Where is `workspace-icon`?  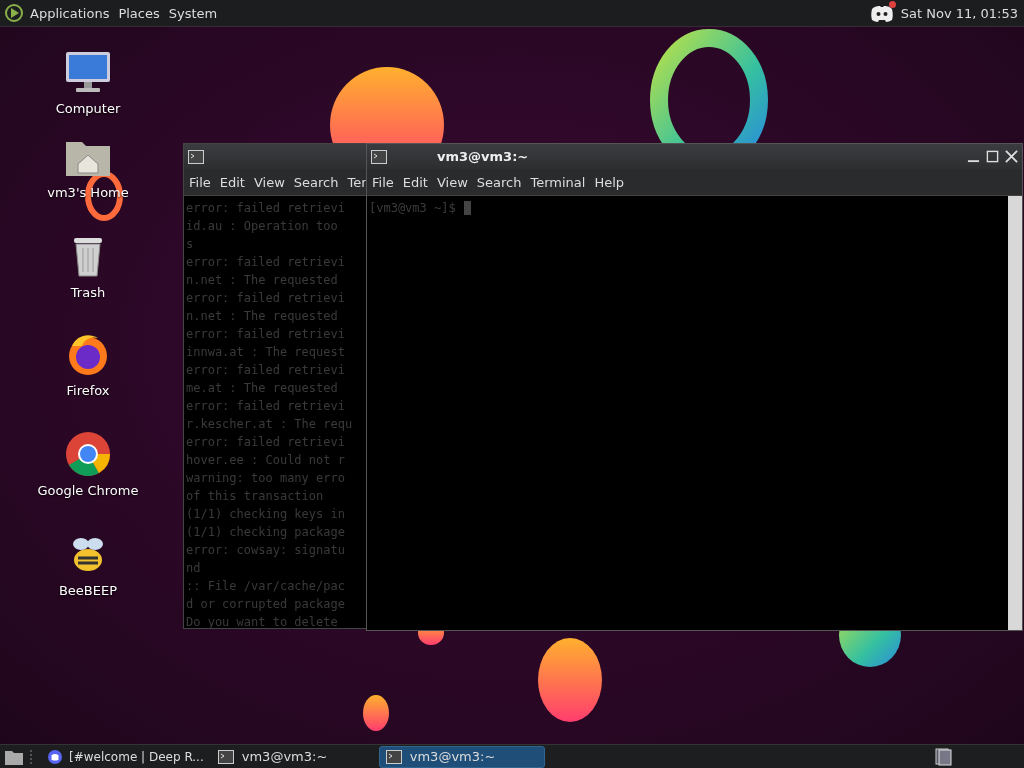 workspace-icon is located at coordinates (944, 756).